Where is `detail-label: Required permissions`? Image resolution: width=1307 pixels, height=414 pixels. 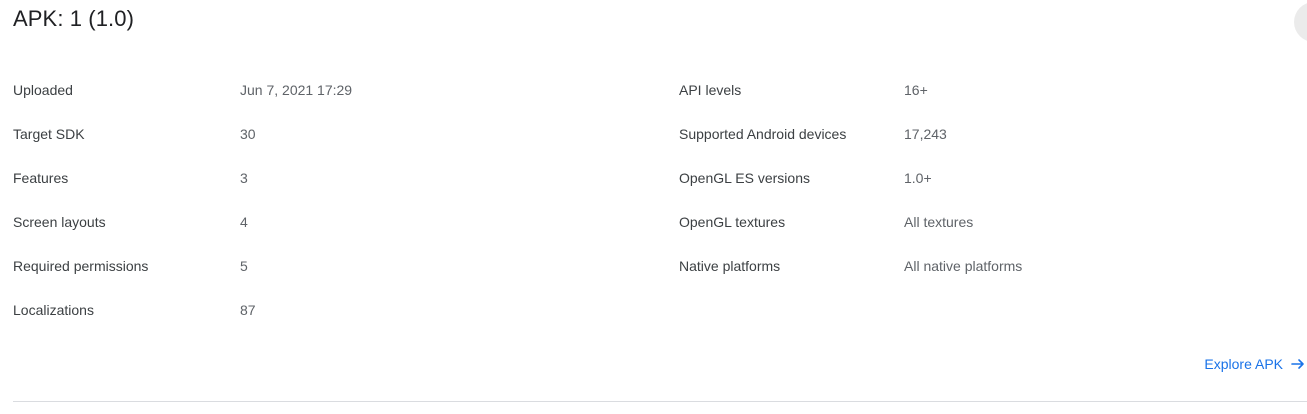 detail-label: Required permissions is located at coordinates (81, 266).